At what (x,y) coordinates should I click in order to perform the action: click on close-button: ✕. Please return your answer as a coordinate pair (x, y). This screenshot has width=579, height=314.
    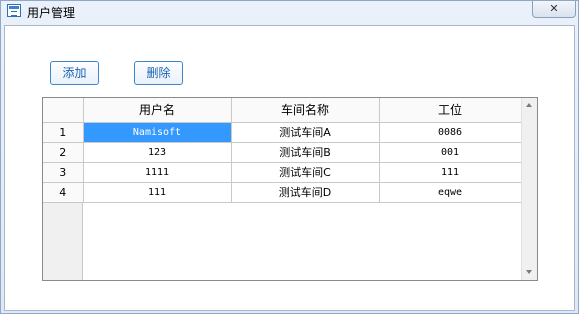
    Looking at the image, I should click on (554, 9).